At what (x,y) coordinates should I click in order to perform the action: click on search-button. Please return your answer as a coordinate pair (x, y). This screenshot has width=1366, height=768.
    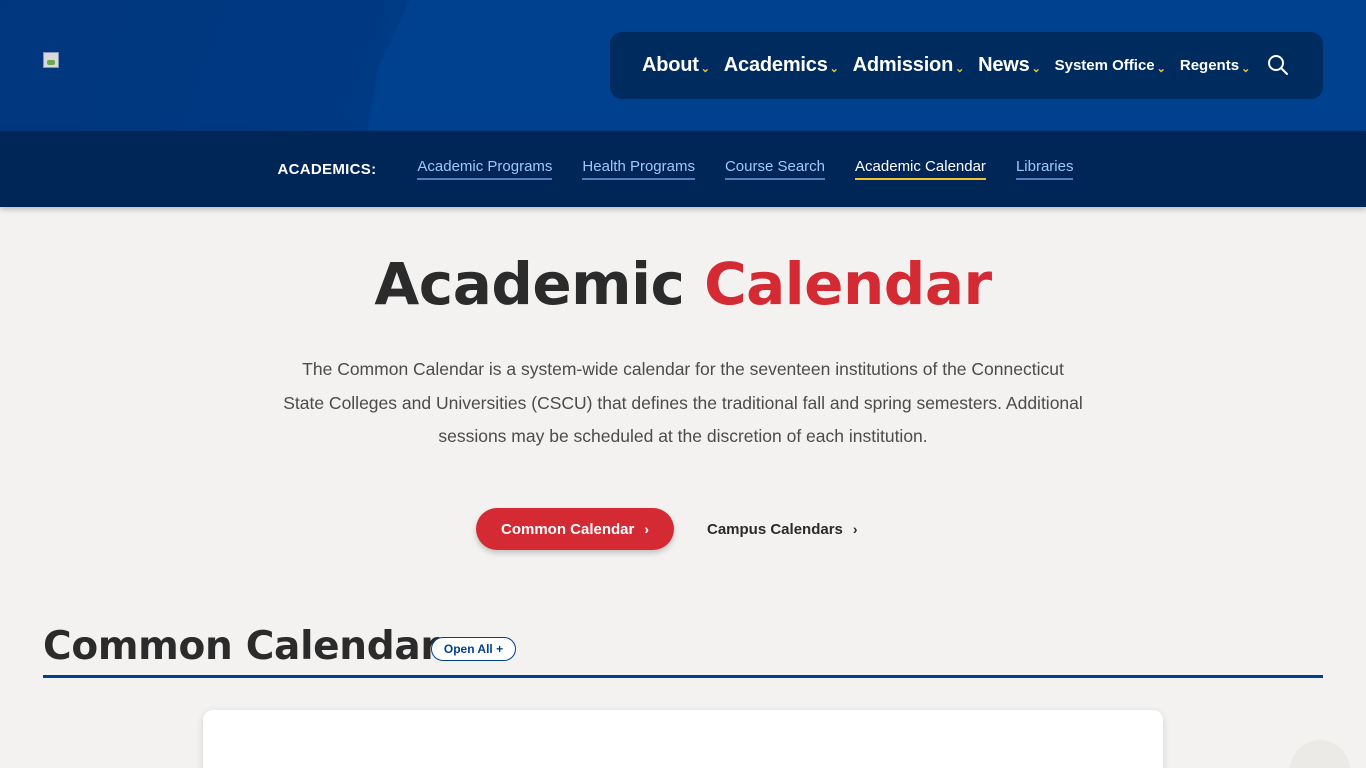
    Looking at the image, I should click on (1278, 65).